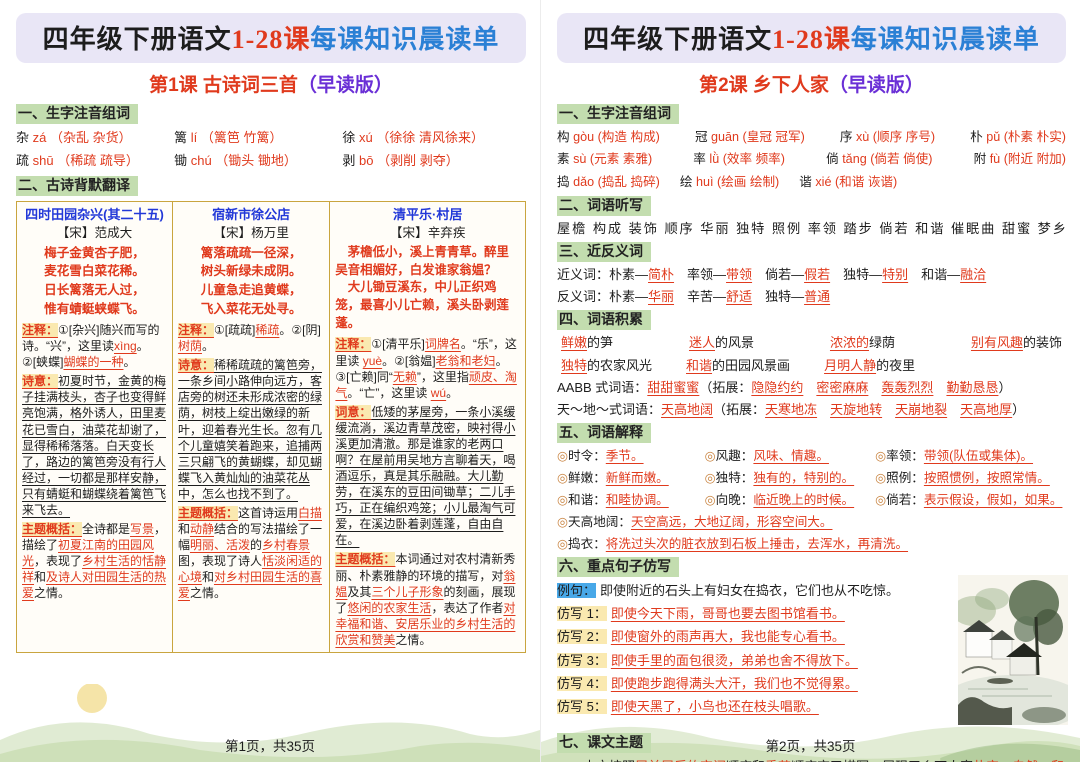  What do you see at coordinates (962, 478) in the screenshot?
I see `definition-item: ◎照例：按照惯例，按照常情。` at bounding box center [962, 478].